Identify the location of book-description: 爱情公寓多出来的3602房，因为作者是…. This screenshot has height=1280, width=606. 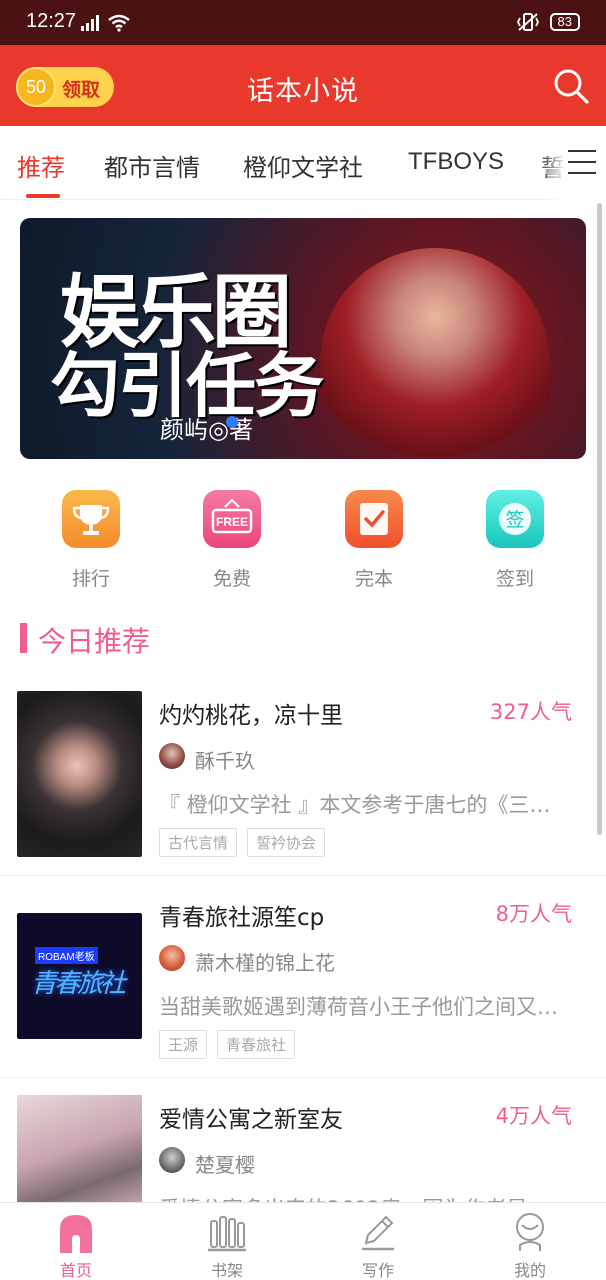
(369, 1197).